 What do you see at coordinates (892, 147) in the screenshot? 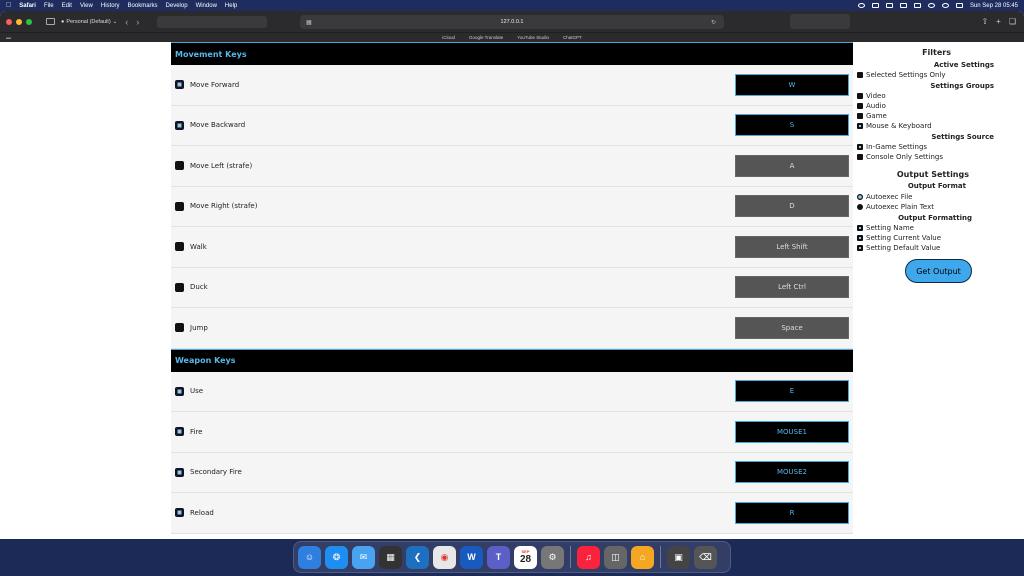
I see `filter-in-game: In-Game Settings` at bounding box center [892, 147].